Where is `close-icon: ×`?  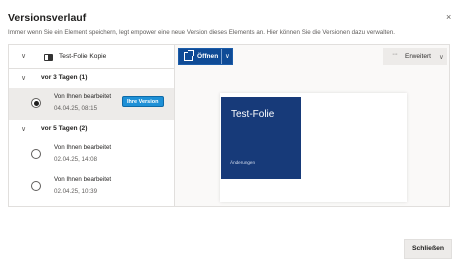
close-icon: × is located at coordinates (448, 17).